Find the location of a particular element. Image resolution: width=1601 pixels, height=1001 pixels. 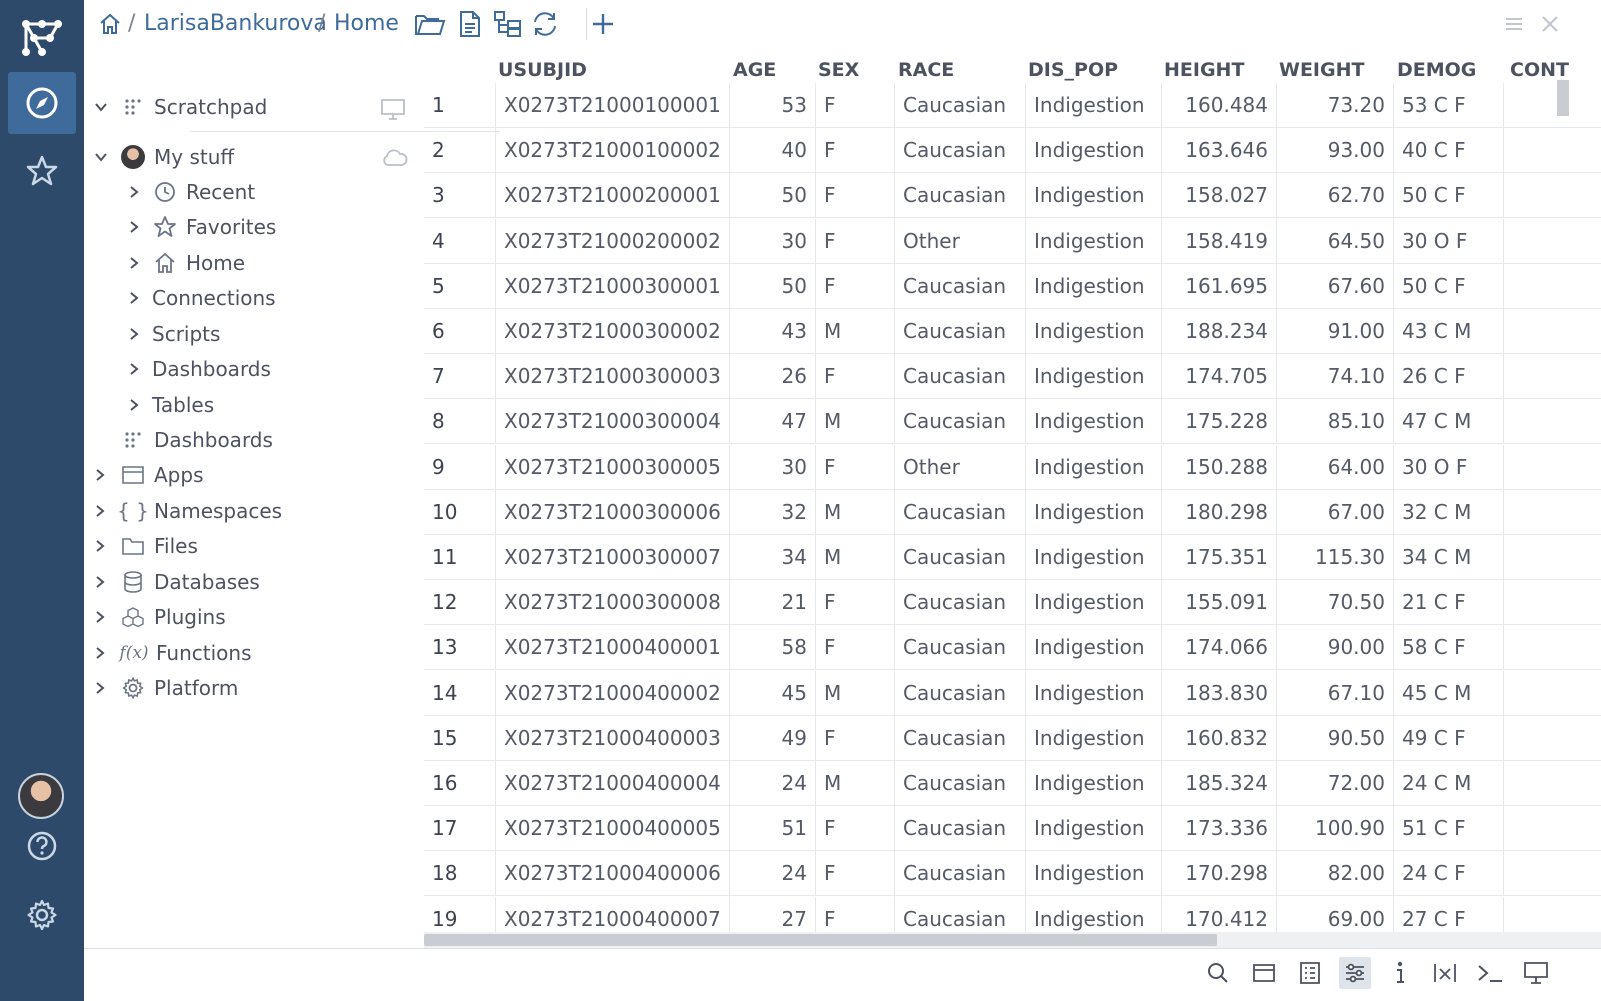

tree-item-tables: Tables is located at coordinates (183, 405).